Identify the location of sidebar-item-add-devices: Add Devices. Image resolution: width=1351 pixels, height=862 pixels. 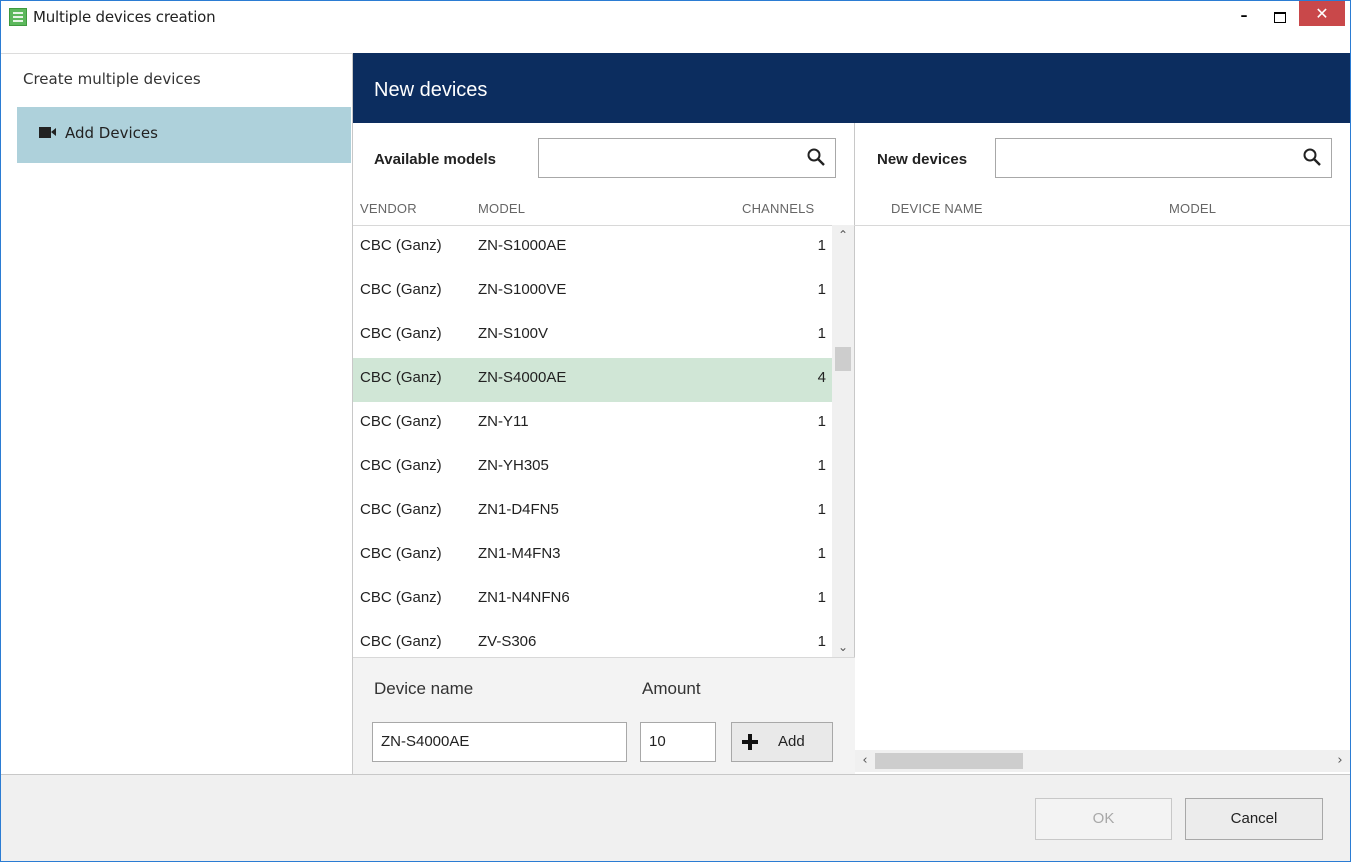
(184, 135).